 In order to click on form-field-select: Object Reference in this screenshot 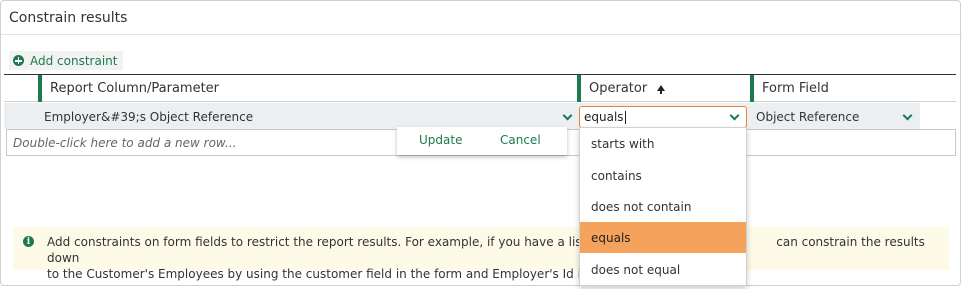, I will do `click(836, 116)`.